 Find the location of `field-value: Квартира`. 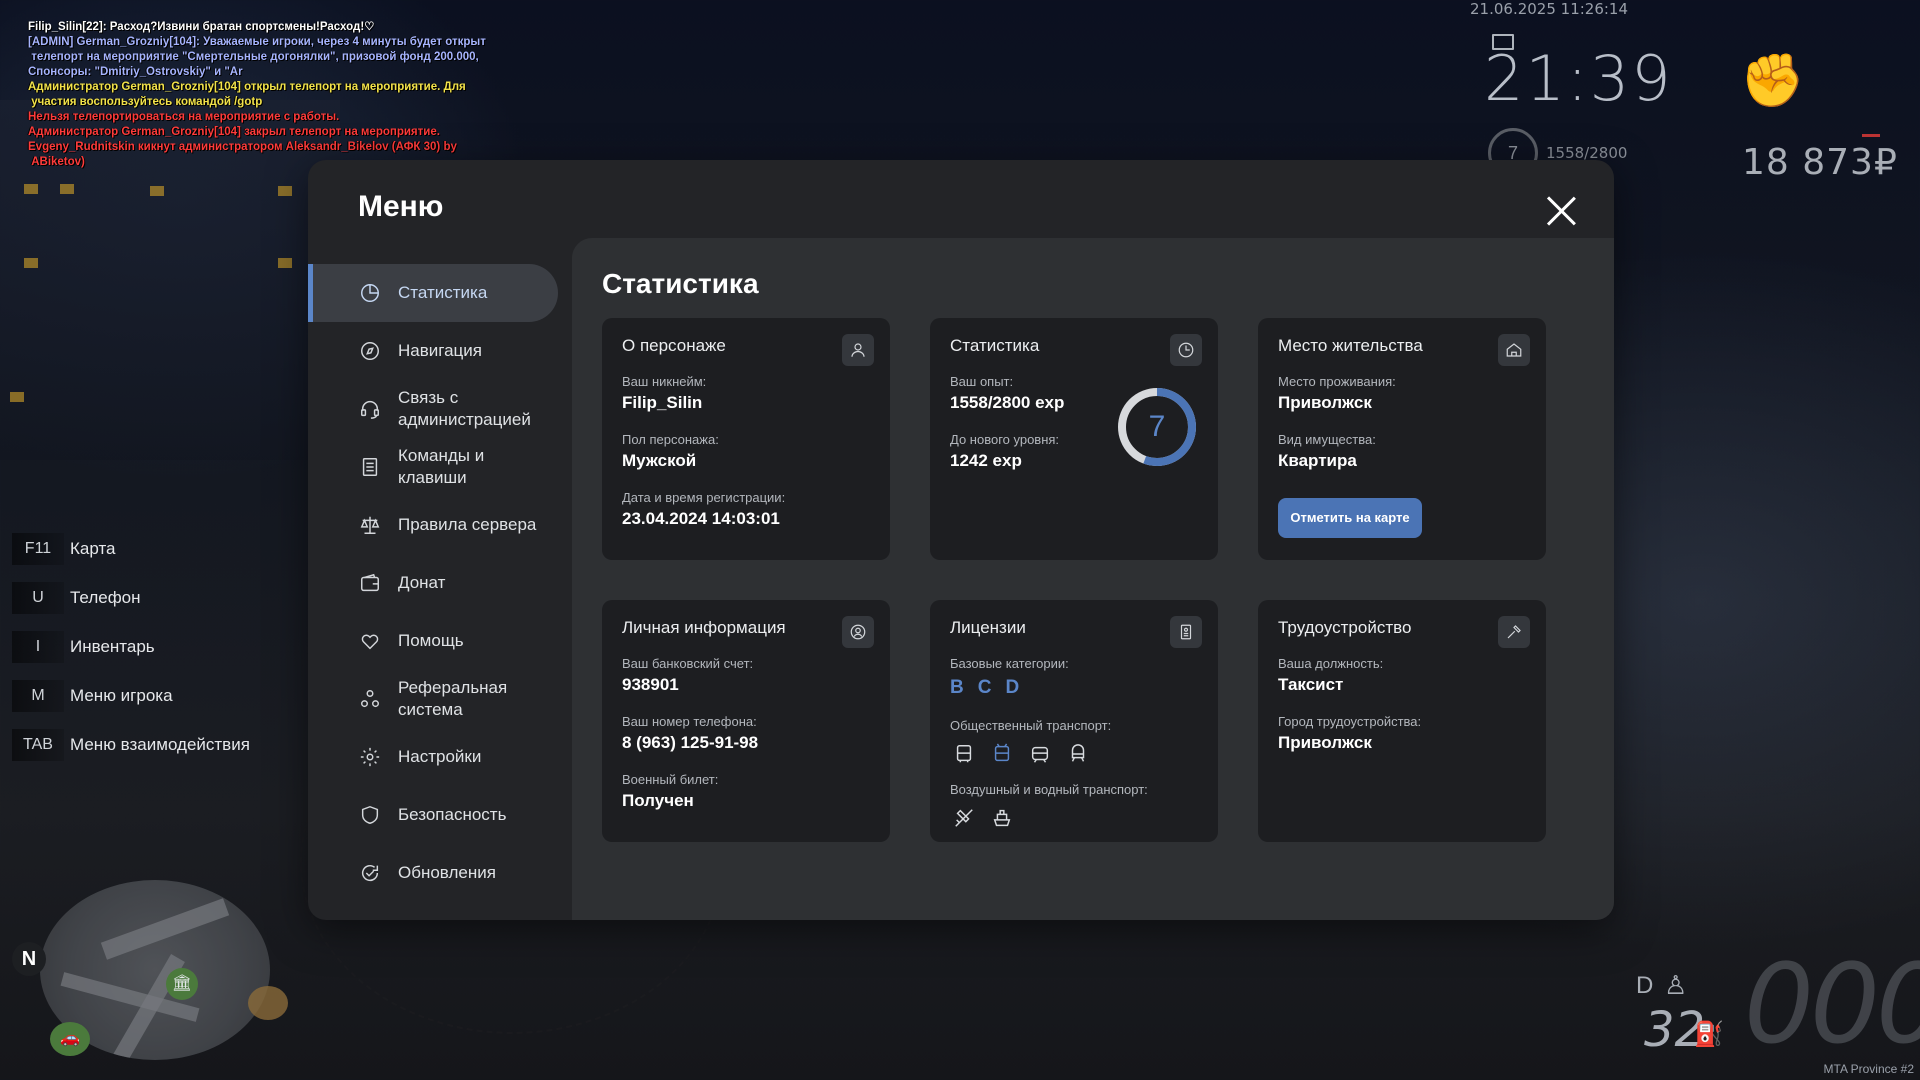

field-value: Квартира is located at coordinates (1317, 460).